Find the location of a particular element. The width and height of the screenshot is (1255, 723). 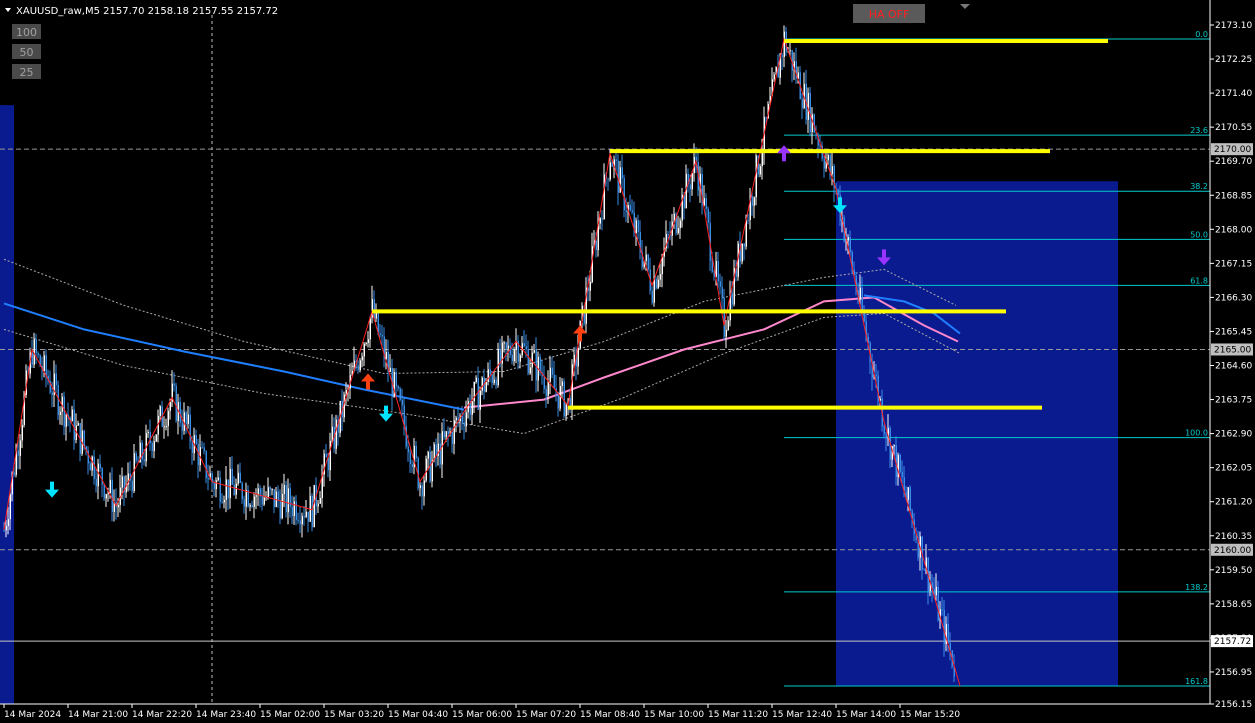

price-tick-label: 2159.50 is located at coordinates (1233, 571).